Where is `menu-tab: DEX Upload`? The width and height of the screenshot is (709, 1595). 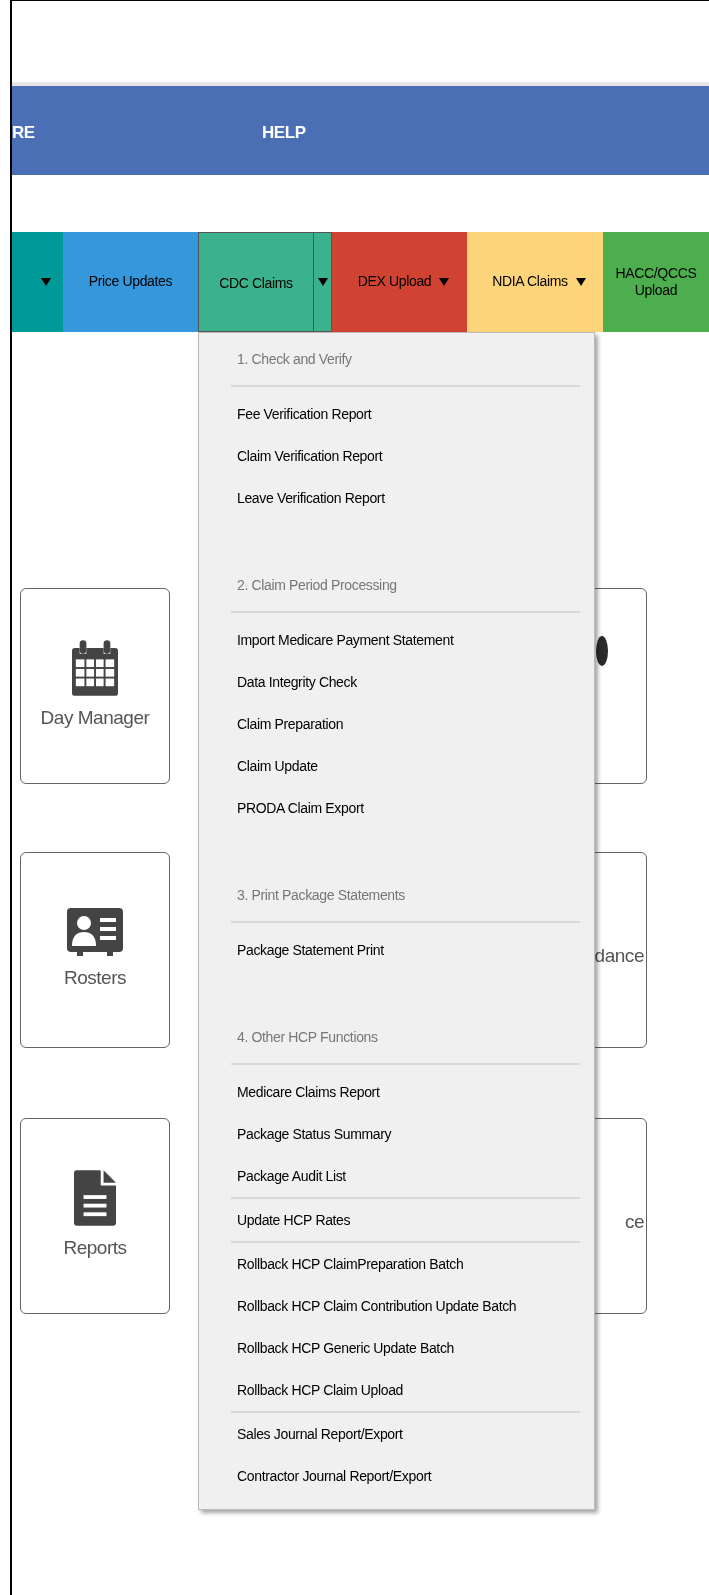 menu-tab: DEX Upload is located at coordinates (399, 282).